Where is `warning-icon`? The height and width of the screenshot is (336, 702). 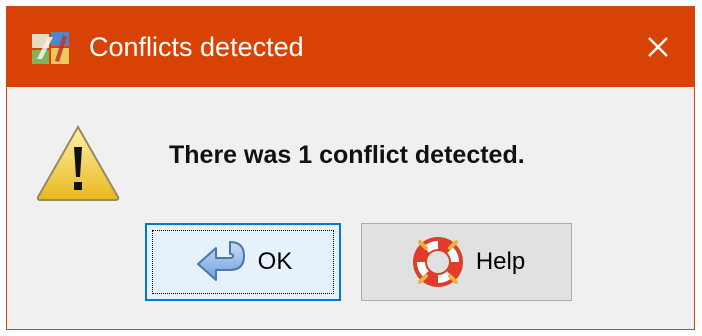 warning-icon is located at coordinates (78, 163).